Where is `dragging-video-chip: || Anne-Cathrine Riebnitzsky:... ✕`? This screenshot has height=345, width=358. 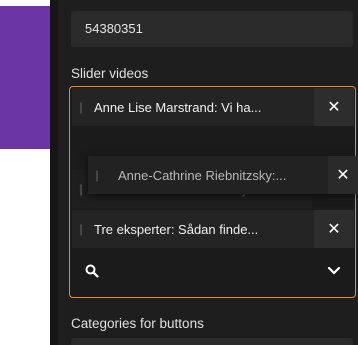 dragging-video-chip: || Anne-Cathrine Riebnitzsky:... ✕ is located at coordinates (223, 175).